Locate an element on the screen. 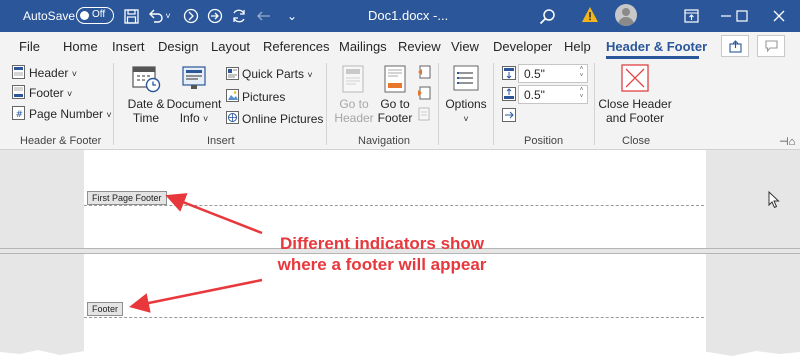 Image resolution: width=800 pixels, height=364 pixels. date-time-button: Date & Time is located at coordinates (146, 111).